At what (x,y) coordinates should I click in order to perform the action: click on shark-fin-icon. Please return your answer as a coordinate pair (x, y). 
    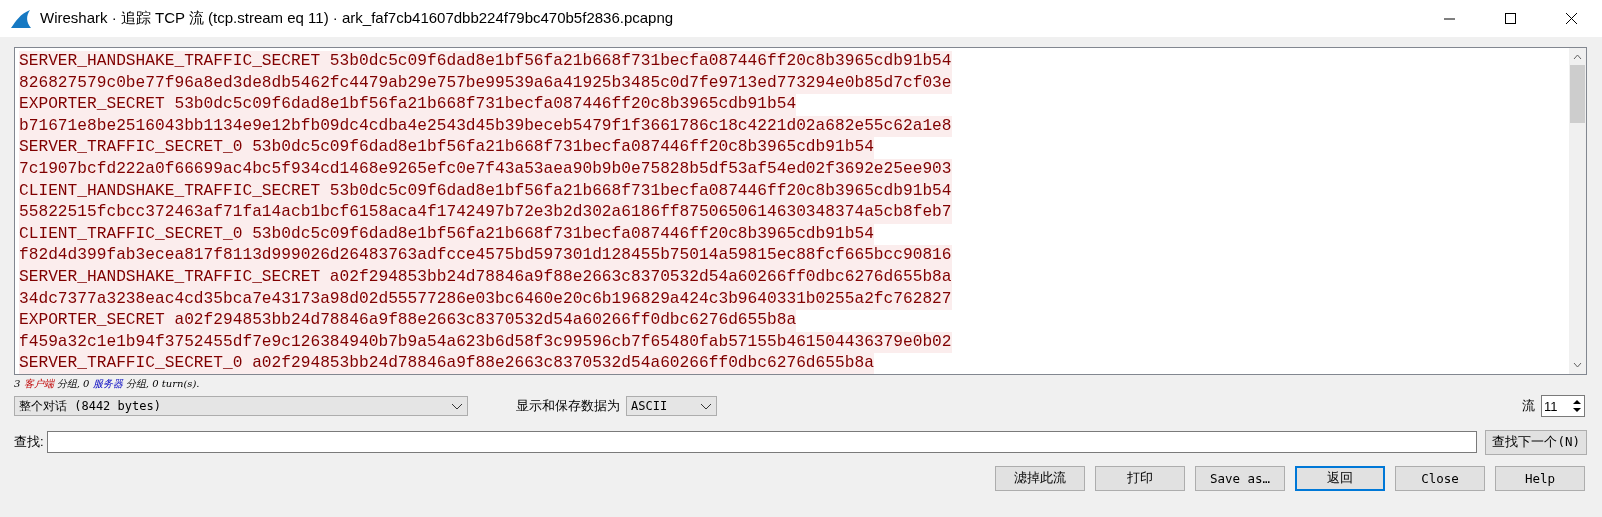
    Looking at the image, I should click on (21, 18).